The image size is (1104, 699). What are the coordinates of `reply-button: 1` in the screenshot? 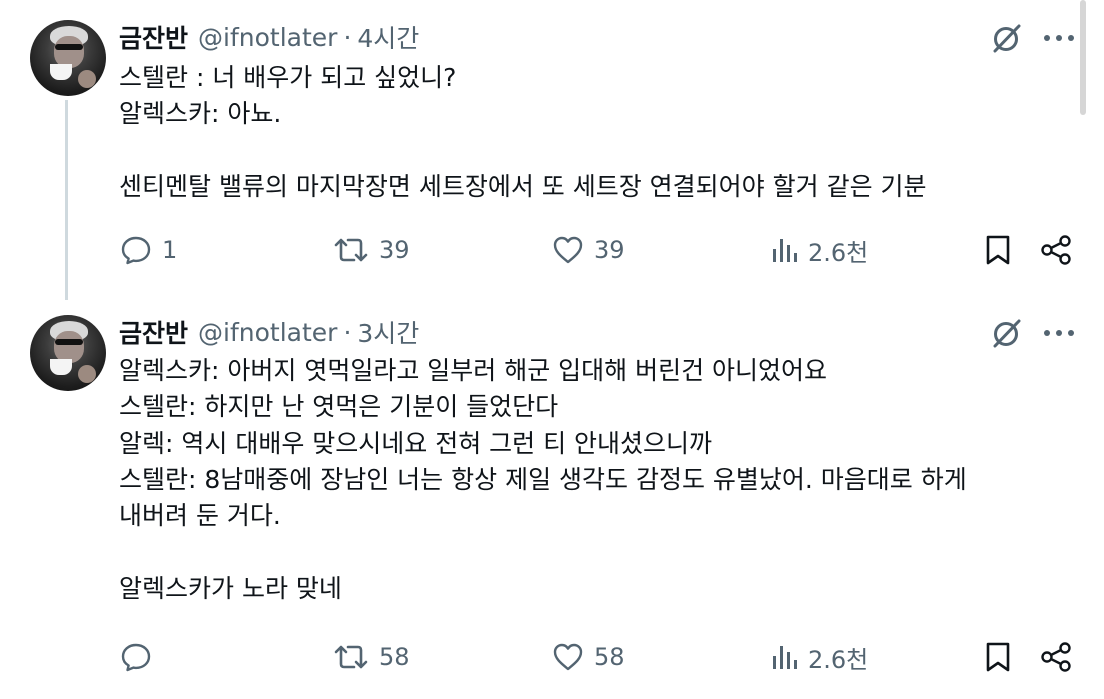 It's located at (148, 250).